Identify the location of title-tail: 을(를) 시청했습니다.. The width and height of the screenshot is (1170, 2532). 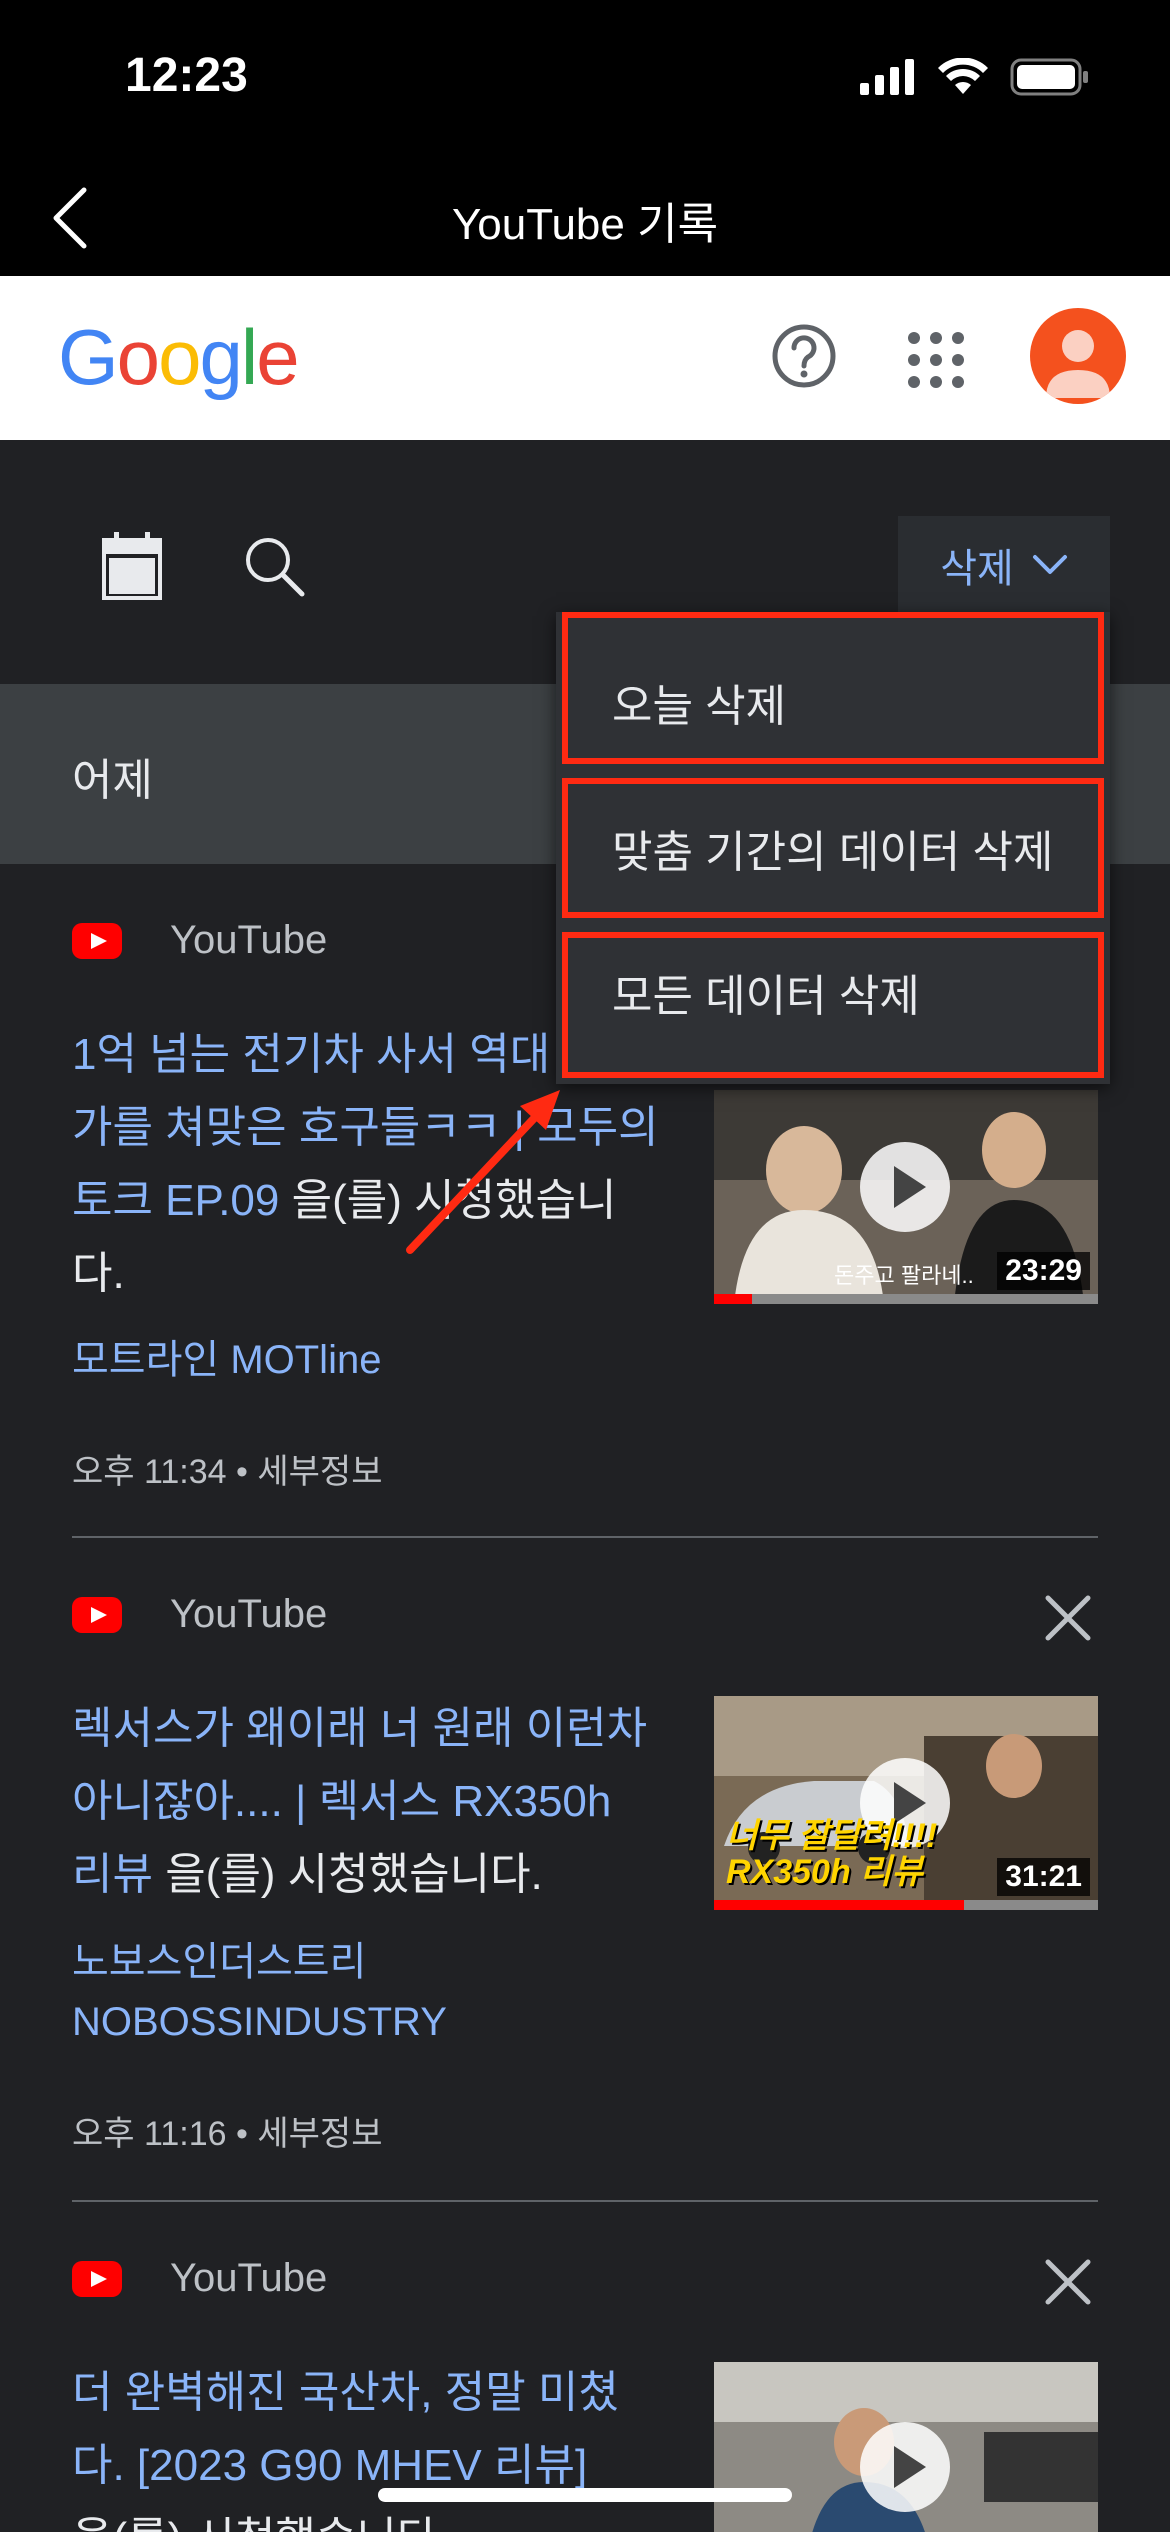
(261, 2523).